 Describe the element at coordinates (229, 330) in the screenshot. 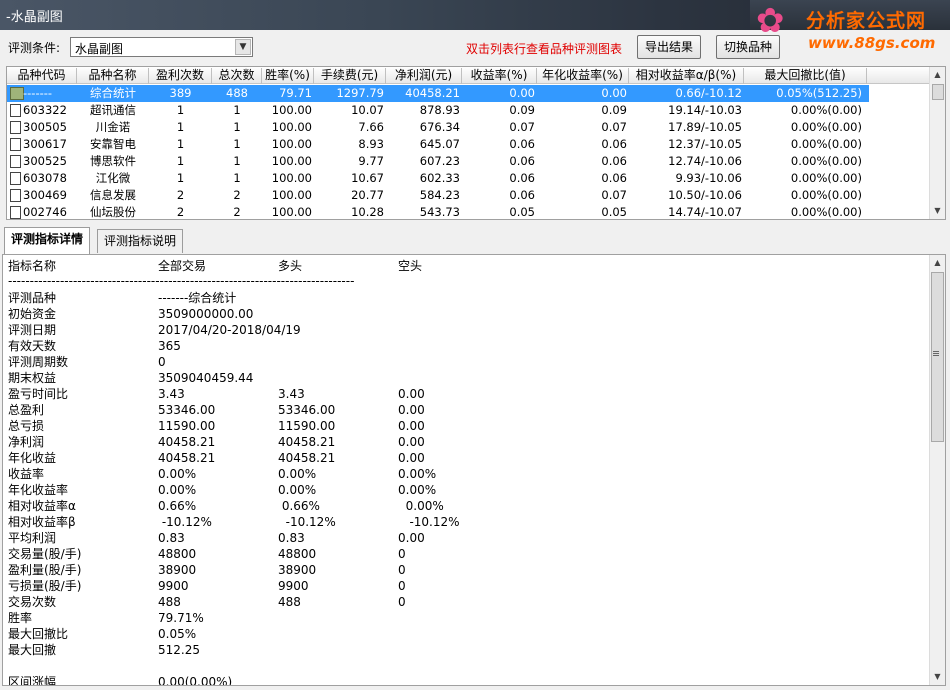

I see `metric-value: 2017/04/20-2018/04/19` at that location.